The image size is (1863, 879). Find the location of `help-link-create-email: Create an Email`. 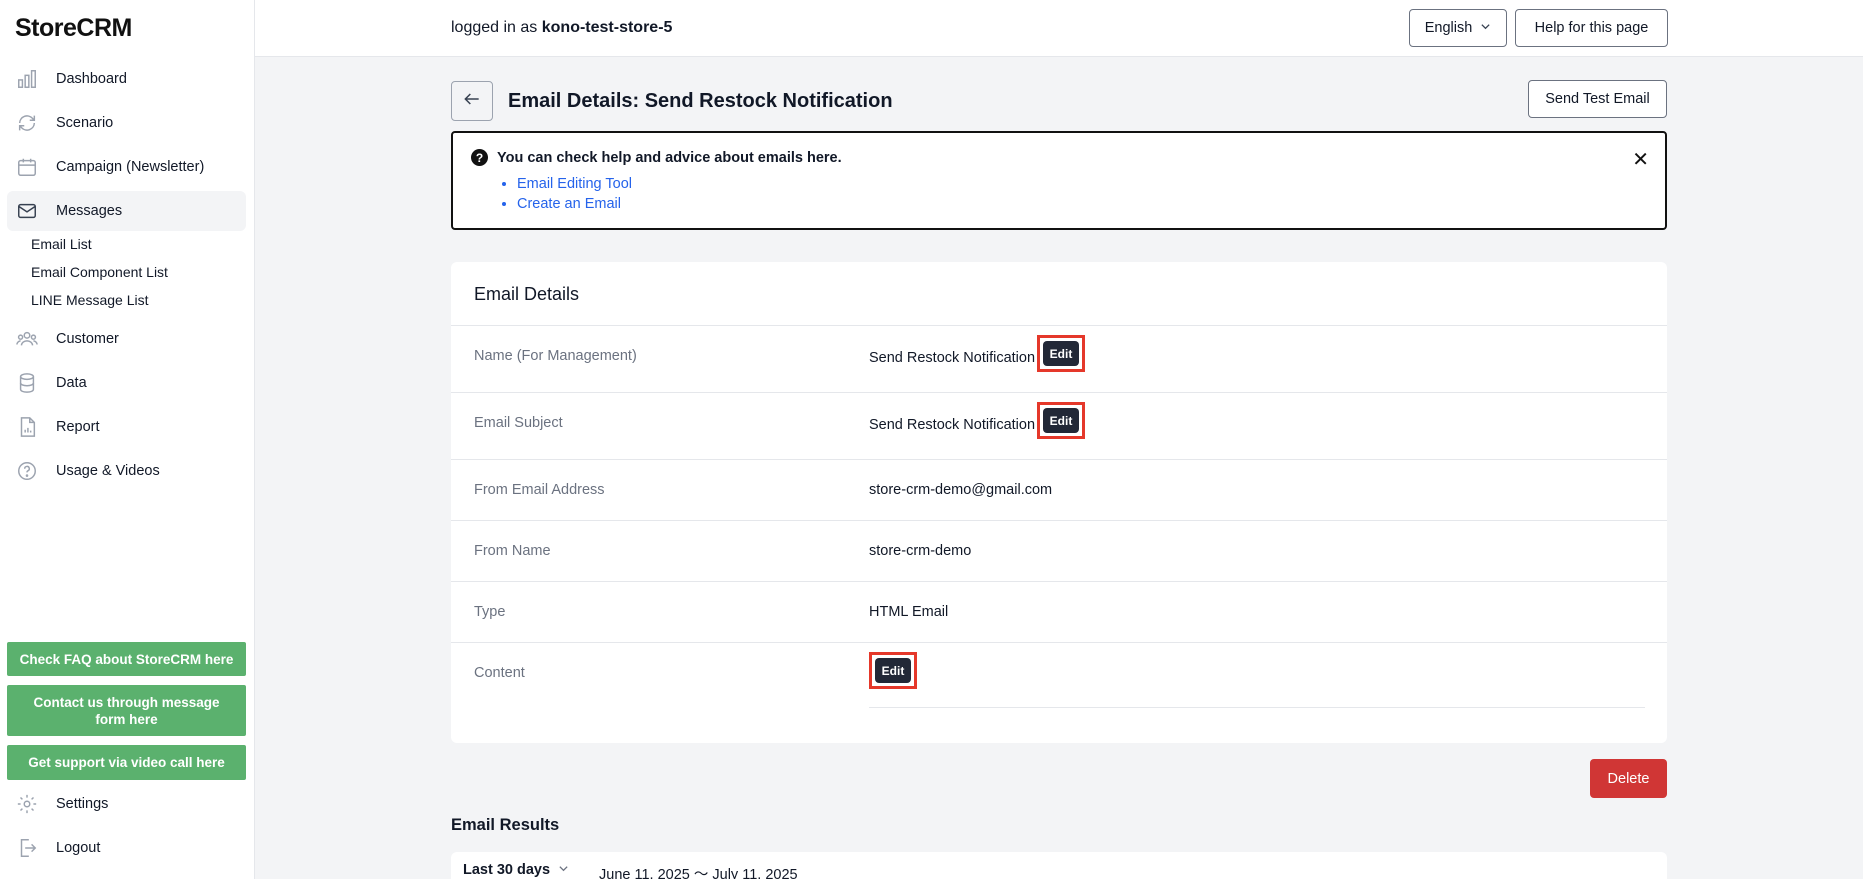

help-link-create-email: Create an Email is located at coordinates (569, 204).